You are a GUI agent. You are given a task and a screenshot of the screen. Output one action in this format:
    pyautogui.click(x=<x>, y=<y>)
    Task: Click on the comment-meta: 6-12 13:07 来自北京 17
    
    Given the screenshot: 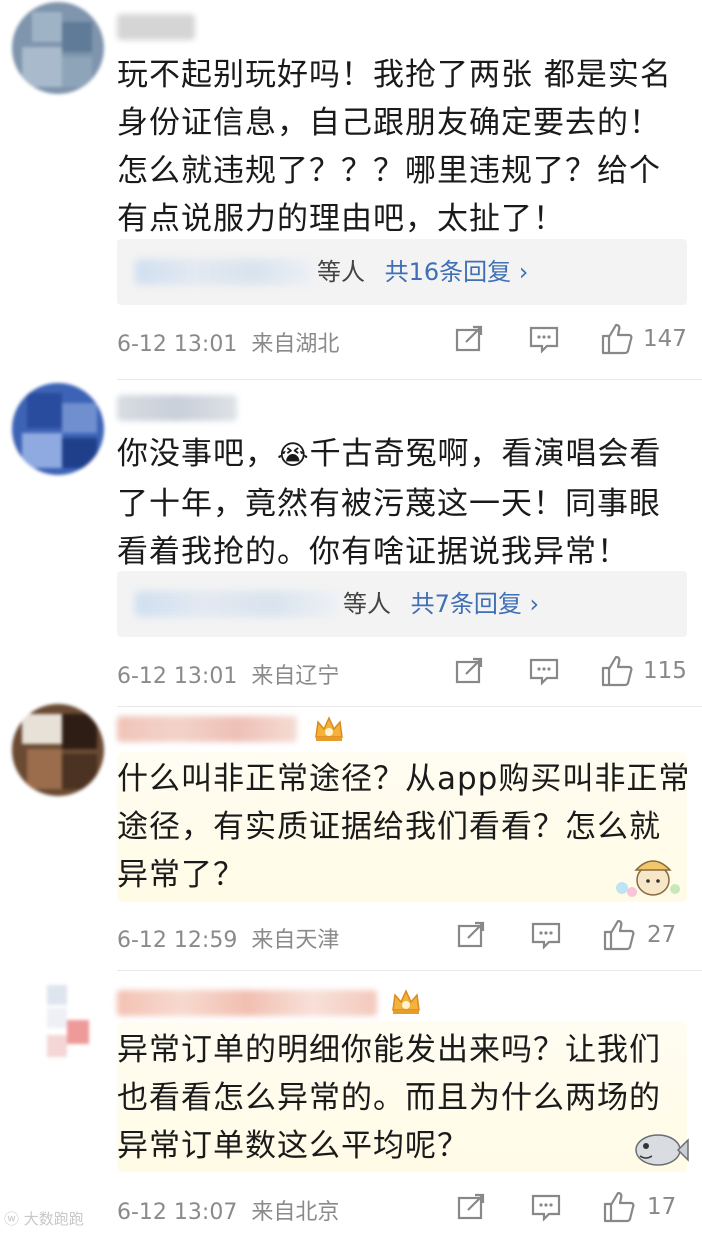 What is the action you would take?
    pyautogui.click(x=402, y=1208)
    